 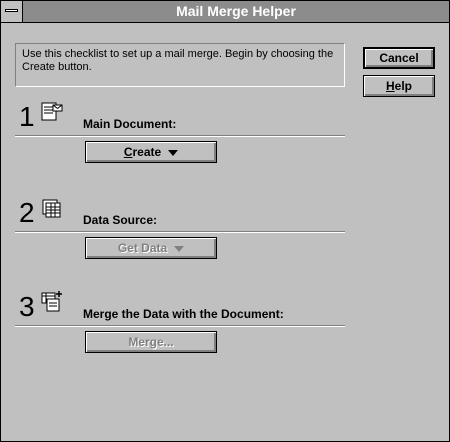 I want to click on system-menu-icon, so click(x=11, y=10).